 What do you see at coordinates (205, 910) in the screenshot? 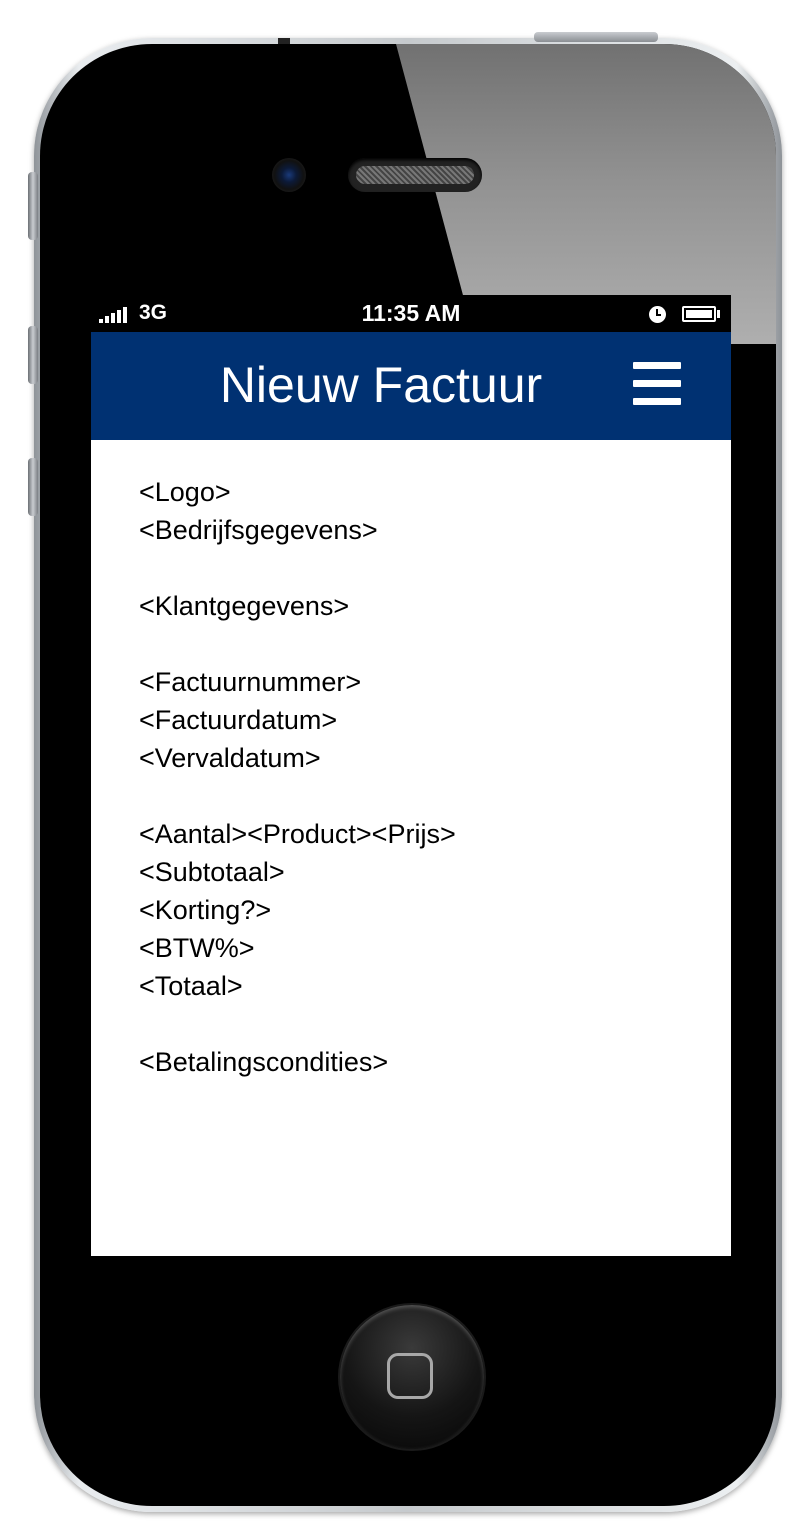
I see `template-field: <Korting?>` at bounding box center [205, 910].